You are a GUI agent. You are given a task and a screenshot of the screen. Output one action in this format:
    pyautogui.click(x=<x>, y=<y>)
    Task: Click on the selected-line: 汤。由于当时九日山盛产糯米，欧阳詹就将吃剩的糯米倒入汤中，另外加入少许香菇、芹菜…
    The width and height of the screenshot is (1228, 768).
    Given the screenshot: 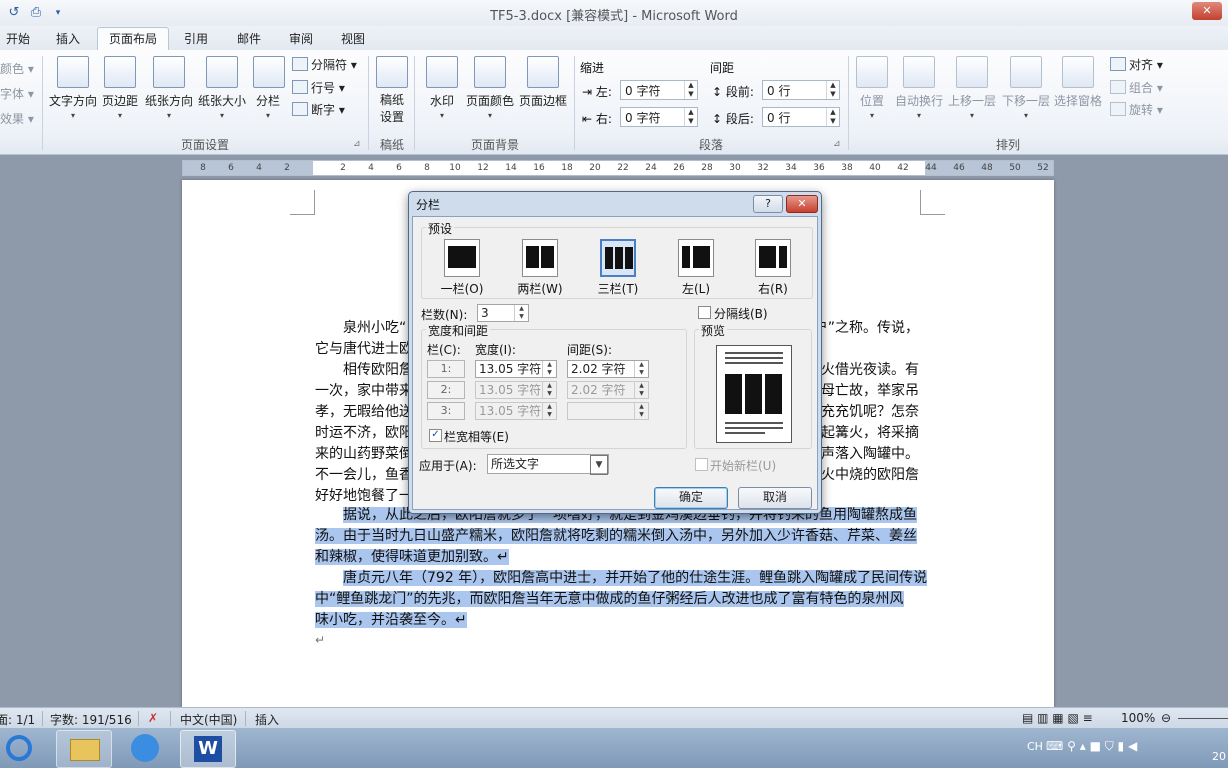 What is the action you would take?
    pyautogui.click(x=616, y=536)
    